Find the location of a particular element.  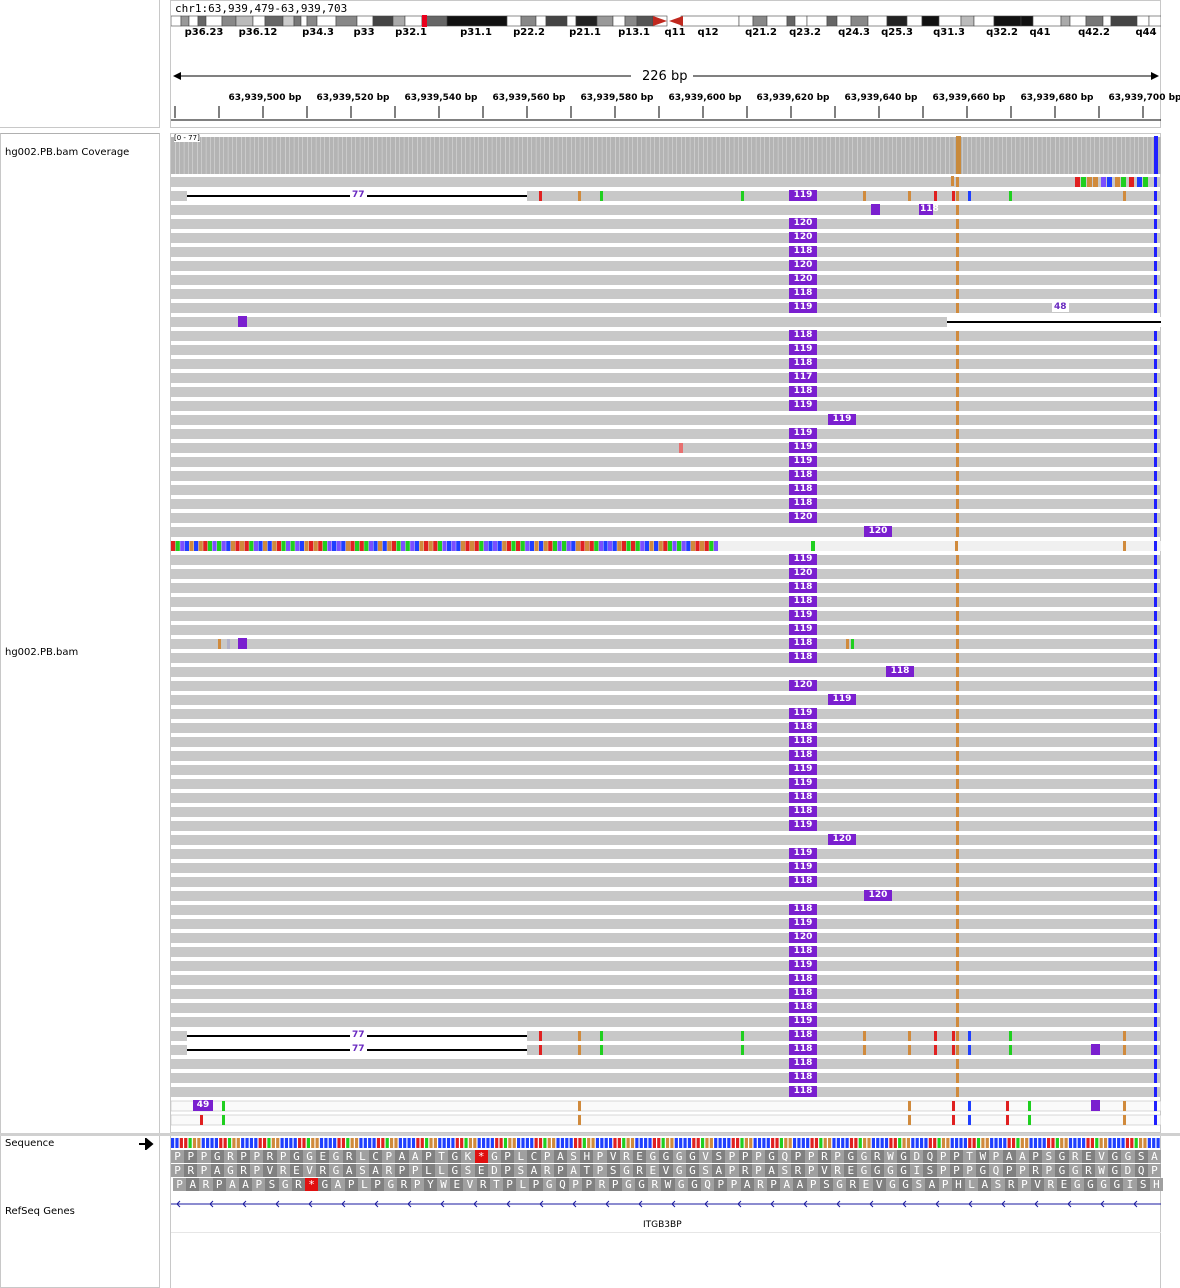

amino-acid: E is located at coordinates (851, 1170).